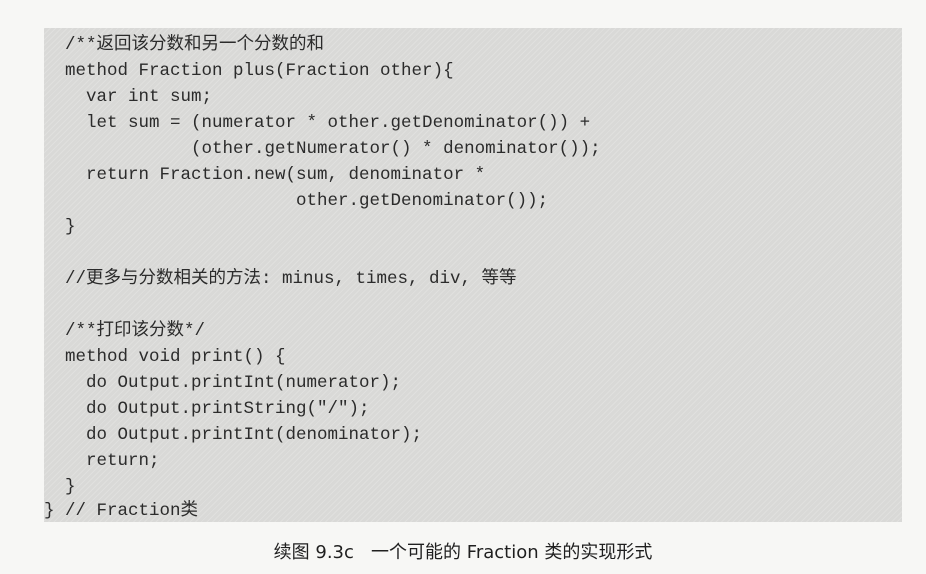 This screenshot has width=926, height=574. What do you see at coordinates (463, 552) in the screenshot?
I see `figure-caption: 续图 9.3c 一个可能的 Fraction 类的实现形式` at bounding box center [463, 552].